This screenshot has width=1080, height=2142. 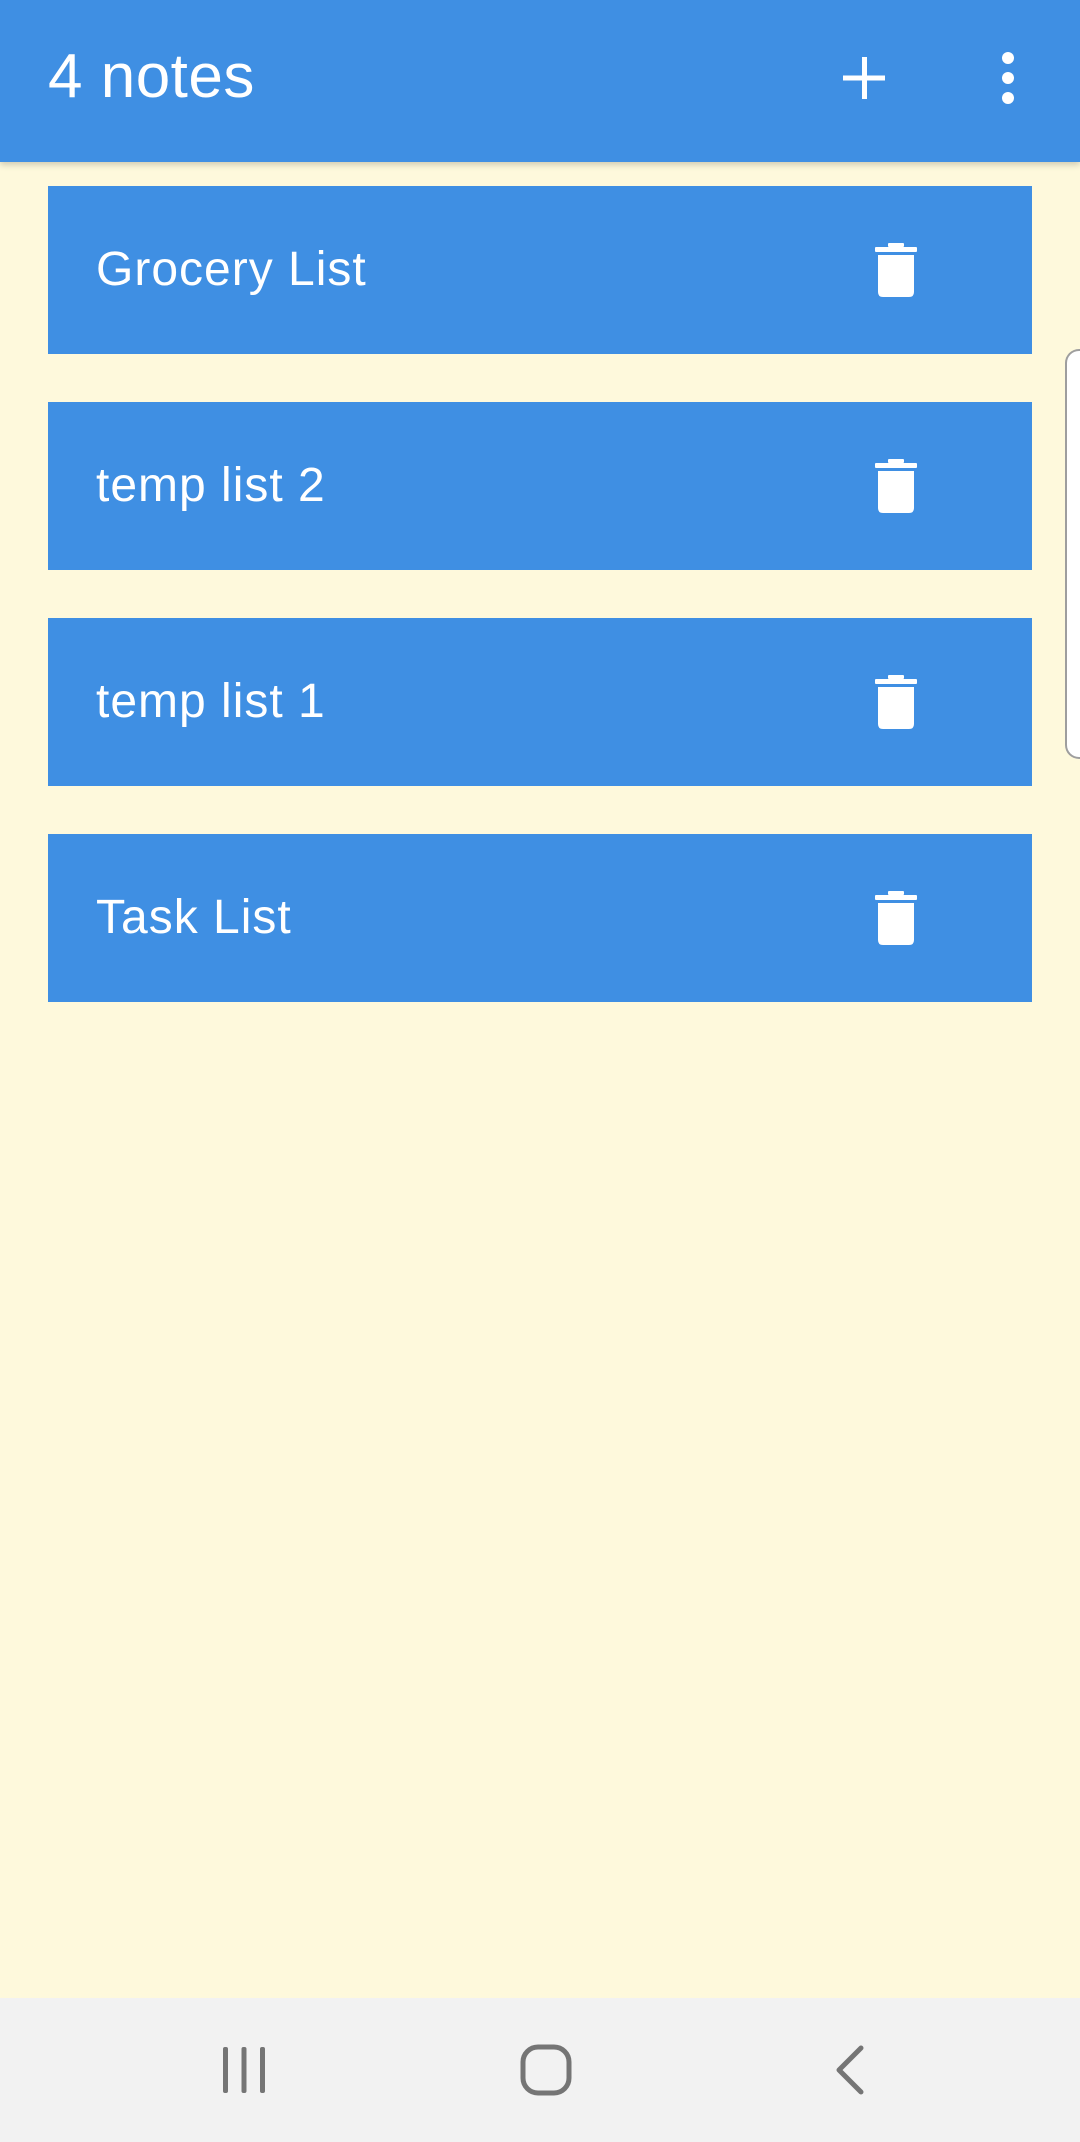 I want to click on note-title: Grocery List, so click(x=231, y=269).